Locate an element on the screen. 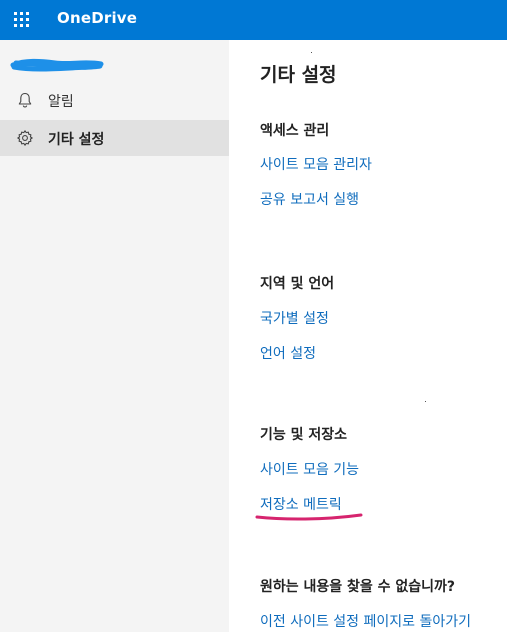  nav-item-notifications: 알림 is located at coordinates (114, 100).